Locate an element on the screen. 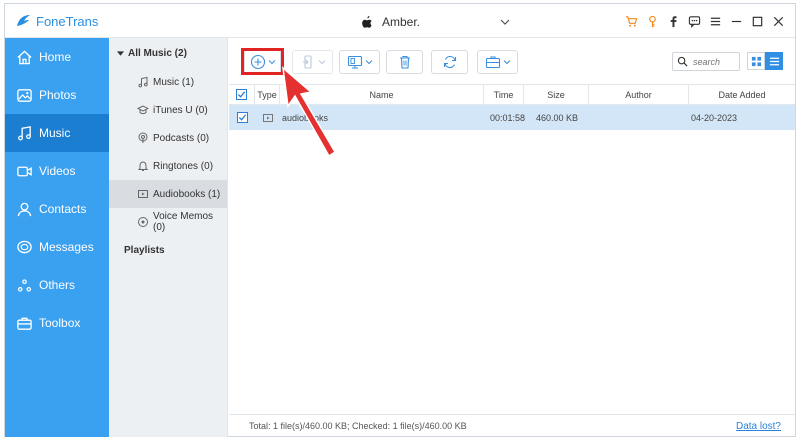 This screenshot has width=800, height=441. app-logo: FoneTrans is located at coordinates (56, 21).